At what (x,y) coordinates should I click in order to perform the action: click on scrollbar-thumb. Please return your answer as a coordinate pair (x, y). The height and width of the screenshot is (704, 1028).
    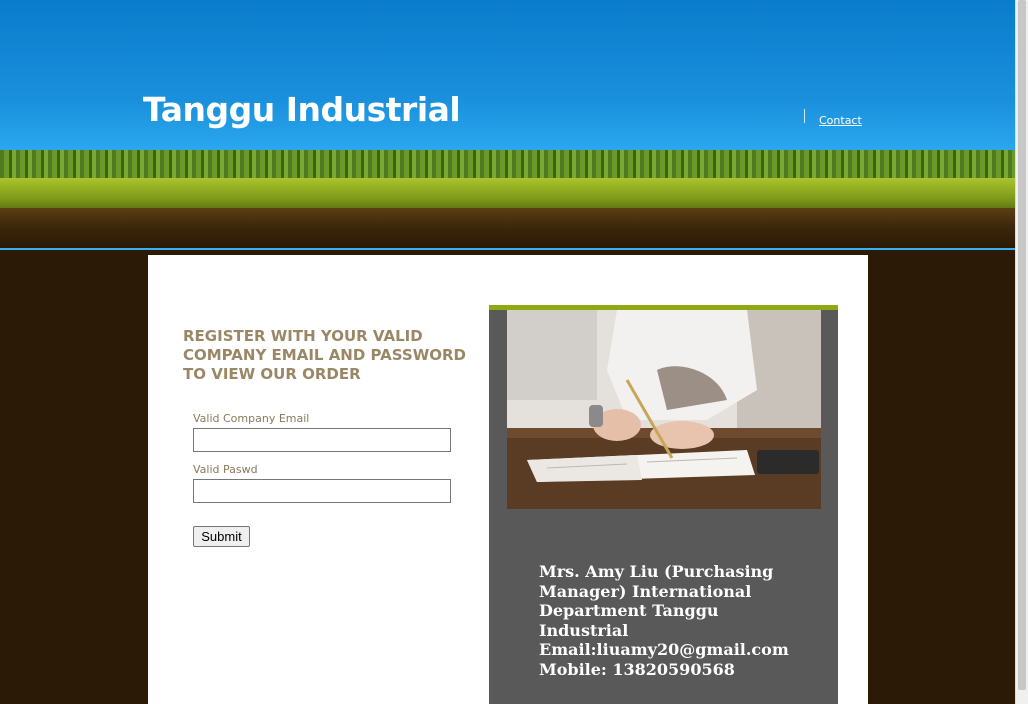
    Looking at the image, I should click on (1022, 345).